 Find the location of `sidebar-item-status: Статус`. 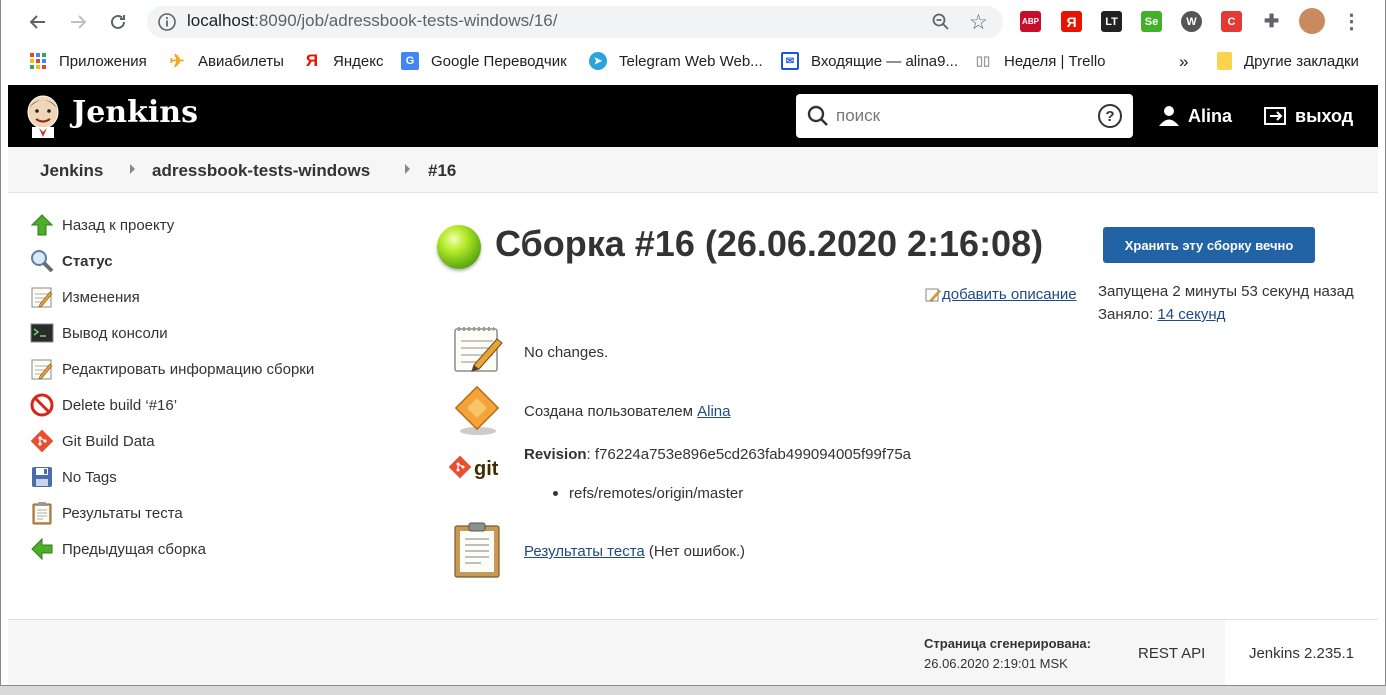

sidebar-item-status: Статус is located at coordinates (71, 261).